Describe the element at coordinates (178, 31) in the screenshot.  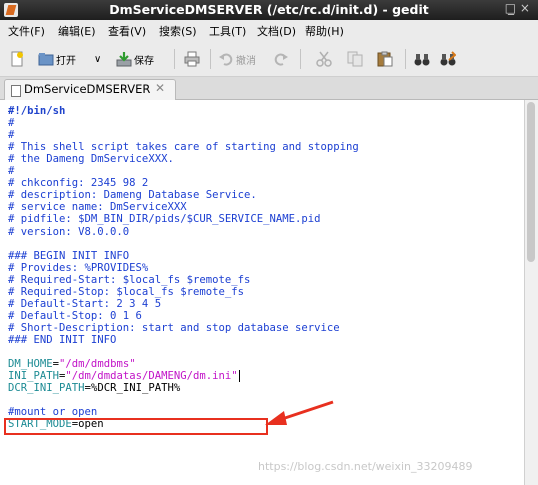
I see `menu-search: 搜索(S)` at that location.